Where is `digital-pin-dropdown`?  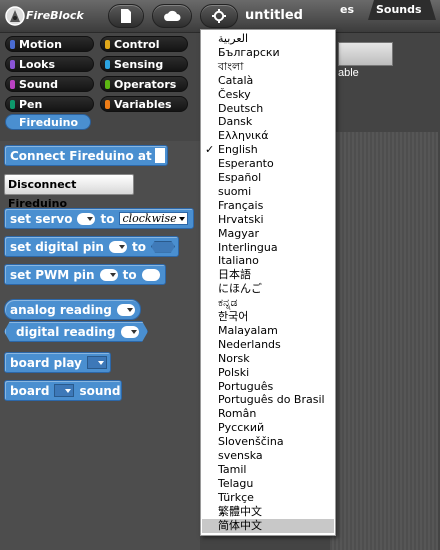
digital-pin-dropdown is located at coordinates (130, 332).